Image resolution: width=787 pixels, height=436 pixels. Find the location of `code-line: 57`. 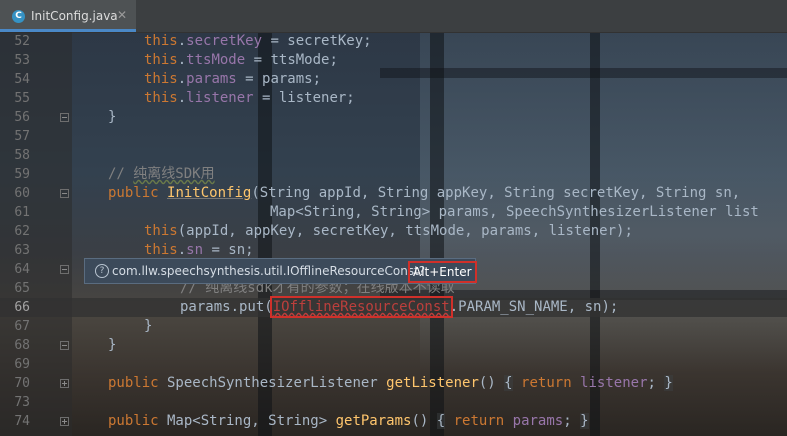

code-line: 57 is located at coordinates (393, 136).